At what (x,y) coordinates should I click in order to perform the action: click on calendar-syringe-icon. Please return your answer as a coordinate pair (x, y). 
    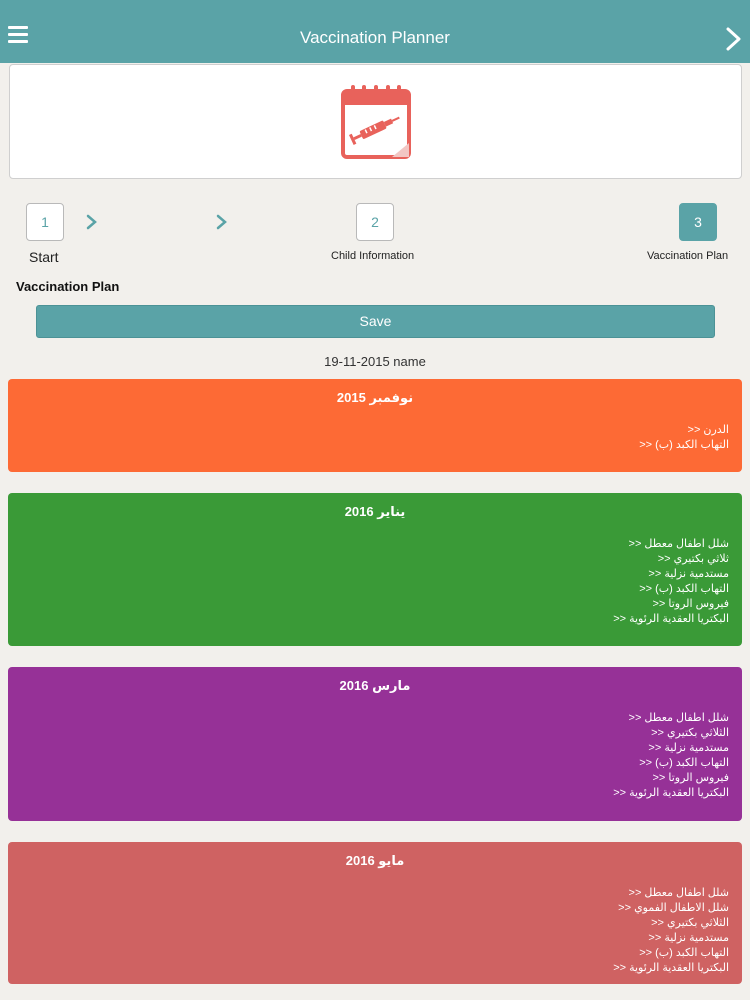
    Looking at the image, I should click on (376, 122).